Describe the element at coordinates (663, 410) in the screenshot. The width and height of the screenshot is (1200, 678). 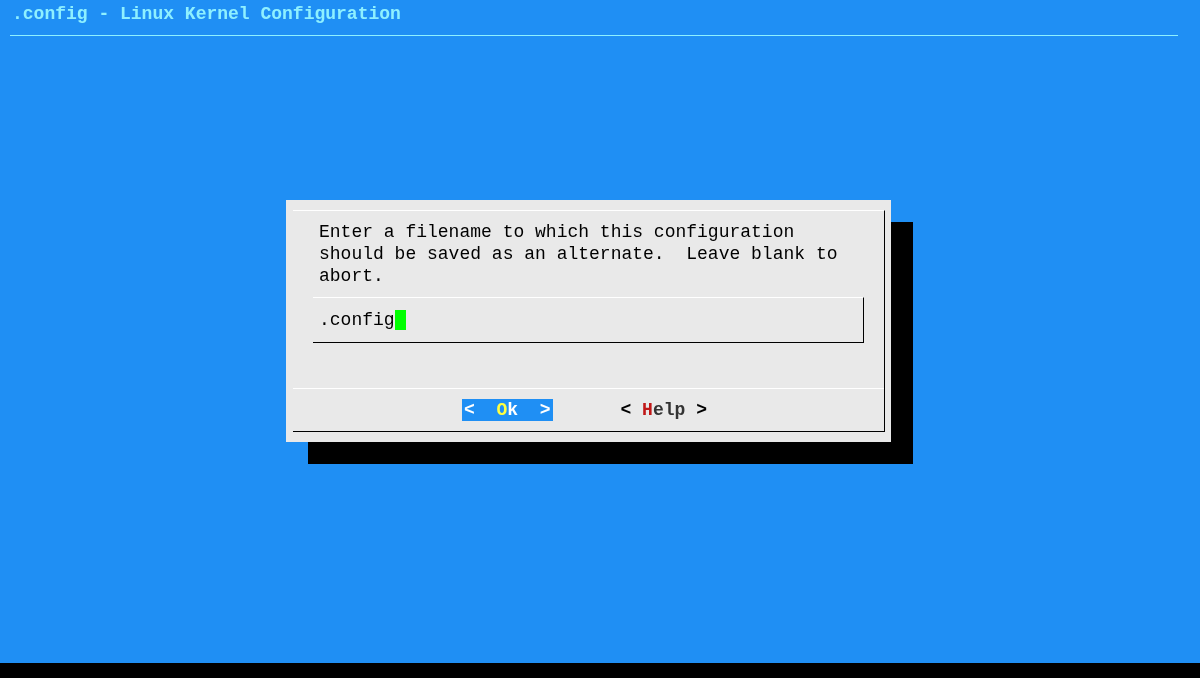
I see `dialog-button: < Help >` at that location.